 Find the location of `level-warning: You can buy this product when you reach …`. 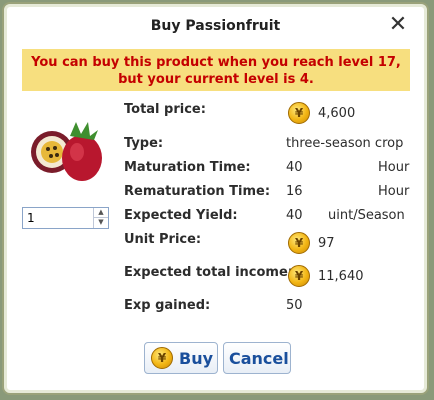

level-warning: You can buy this product when you reach … is located at coordinates (216, 70).